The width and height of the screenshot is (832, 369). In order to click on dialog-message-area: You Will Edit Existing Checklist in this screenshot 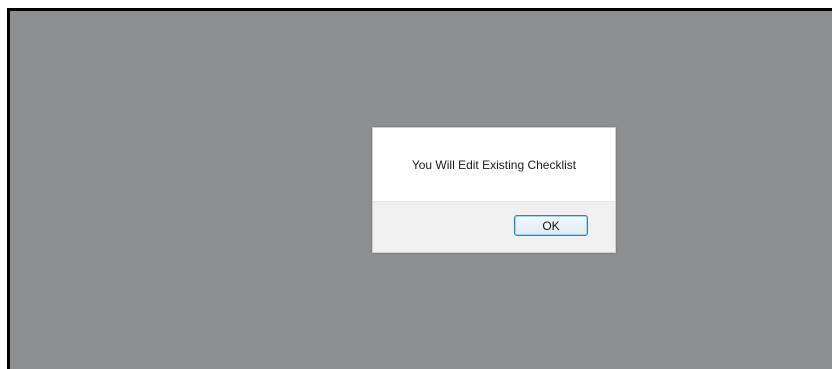, I will do `click(494, 165)`.